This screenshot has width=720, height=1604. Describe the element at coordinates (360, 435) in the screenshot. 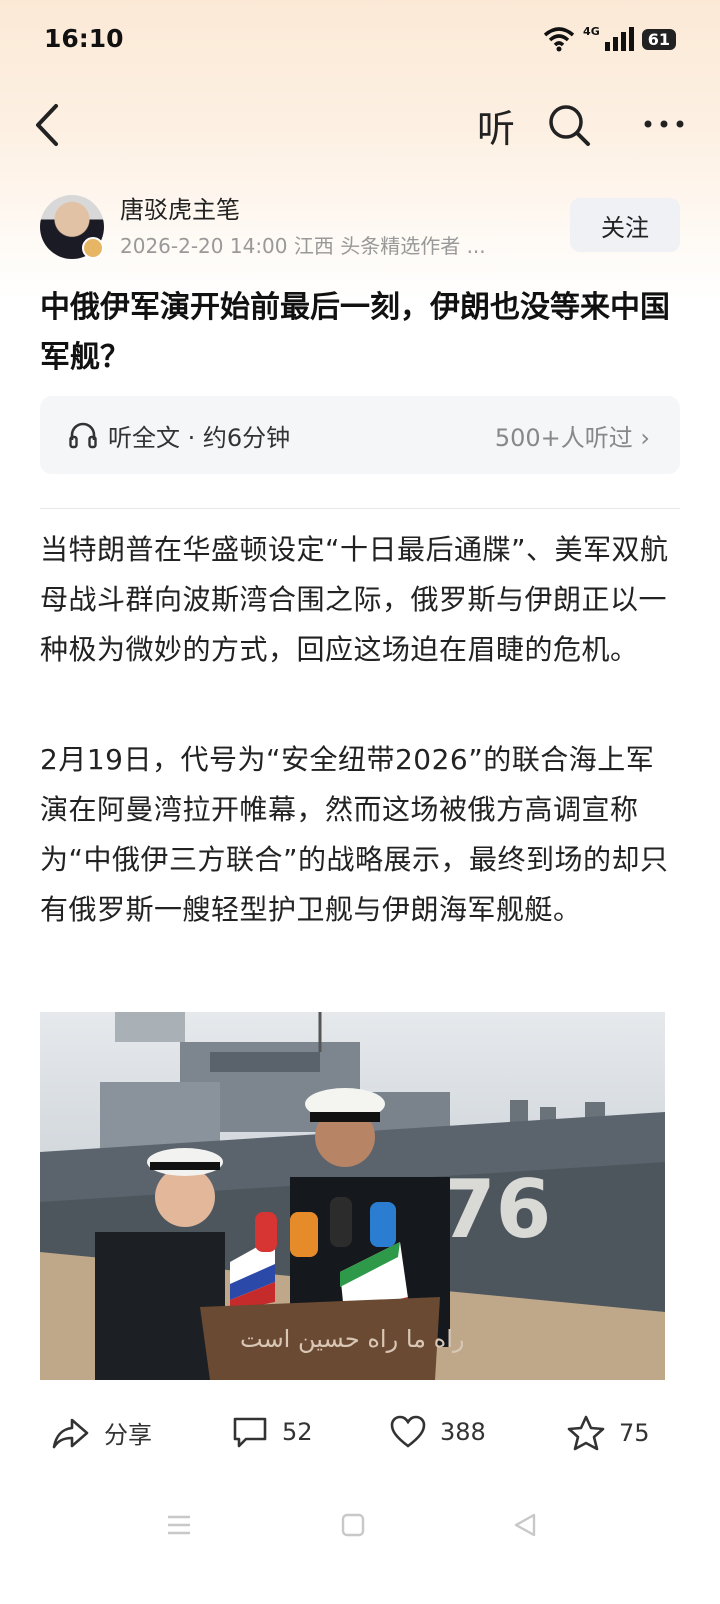

I see `listen-full-text-card: 听全文 · 约6分钟 500+人听过 ›` at that location.